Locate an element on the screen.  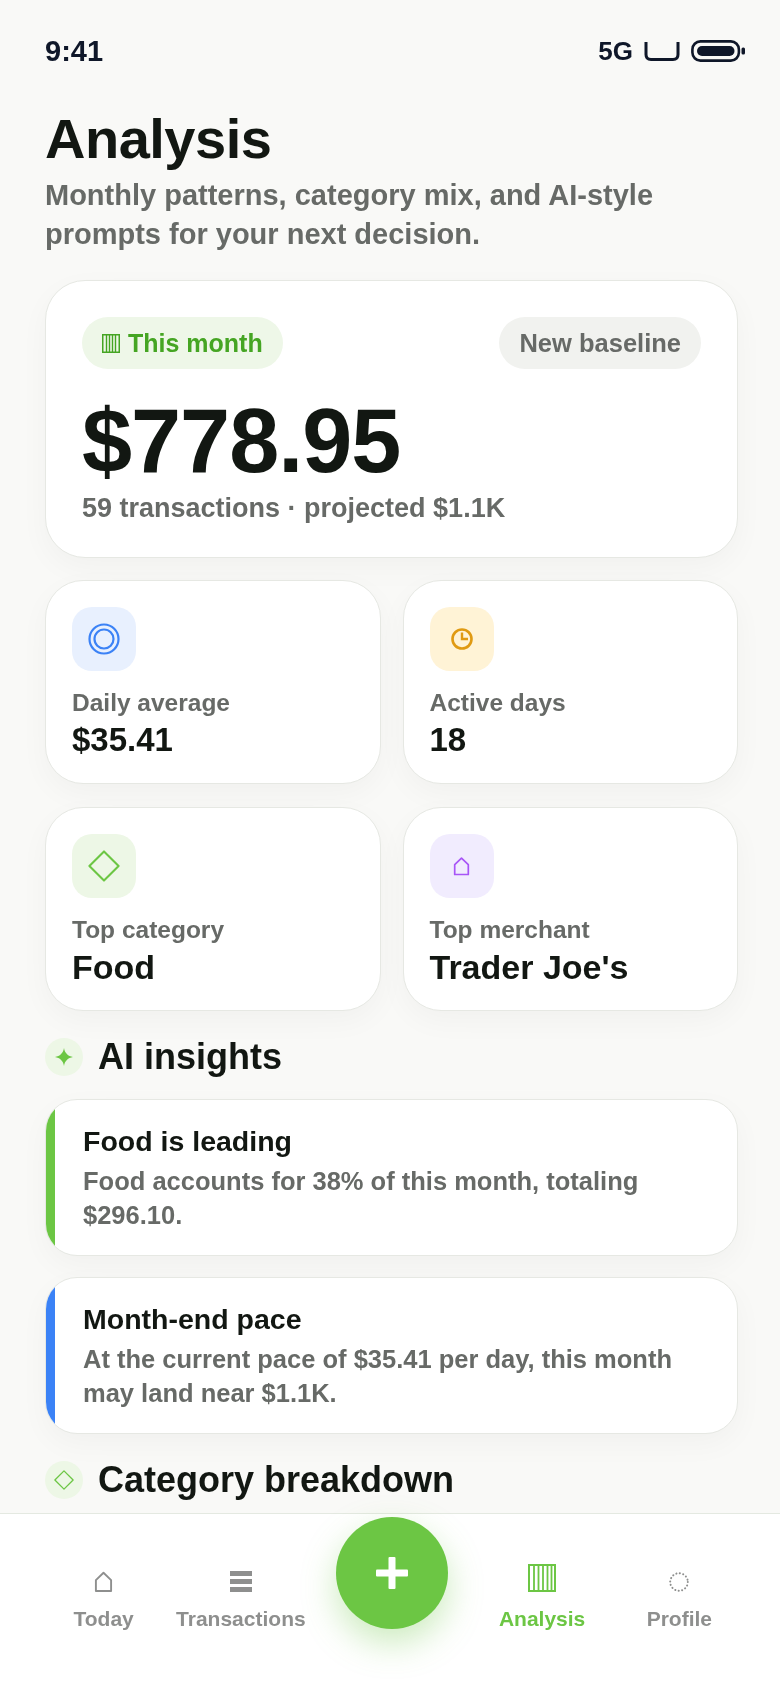
status-chip: New baseline is located at coordinates (600, 343).